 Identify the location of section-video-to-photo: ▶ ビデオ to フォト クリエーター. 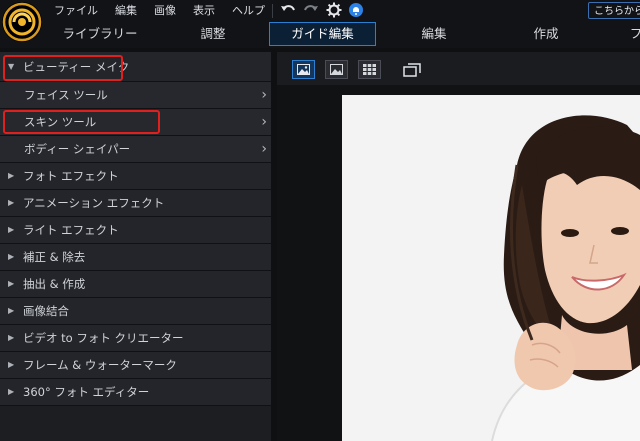
(135, 338).